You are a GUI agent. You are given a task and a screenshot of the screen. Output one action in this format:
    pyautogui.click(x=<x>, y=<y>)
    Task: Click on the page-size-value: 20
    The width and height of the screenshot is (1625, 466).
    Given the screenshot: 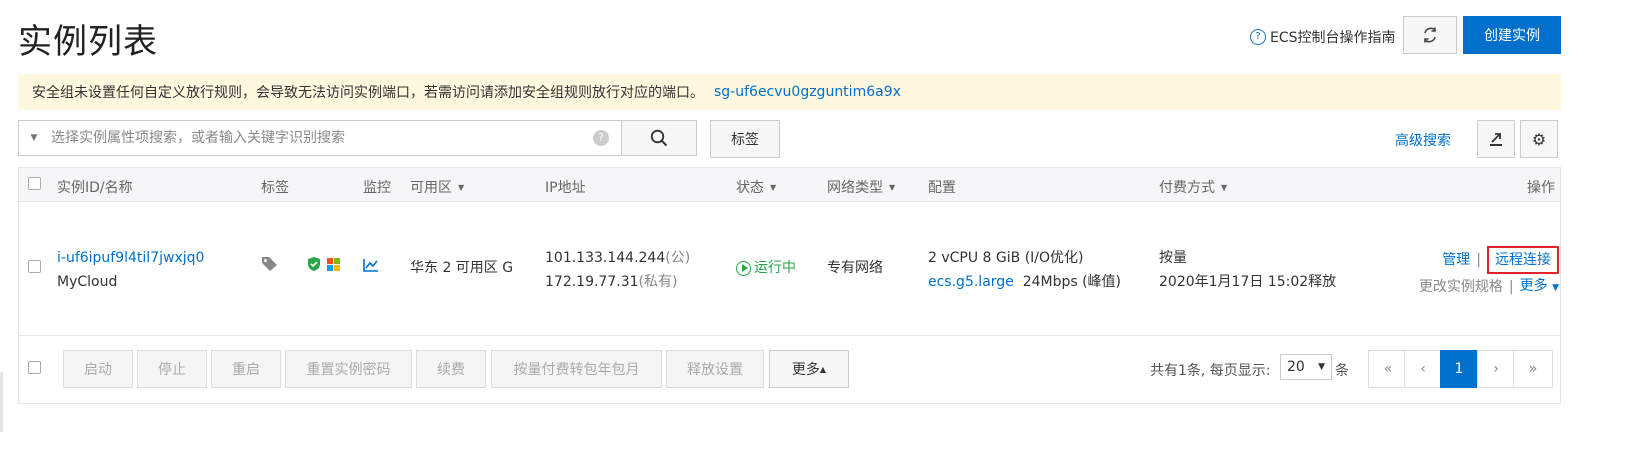 What is the action you would take?
    pyautogui.click(x=1296, y=367)
    